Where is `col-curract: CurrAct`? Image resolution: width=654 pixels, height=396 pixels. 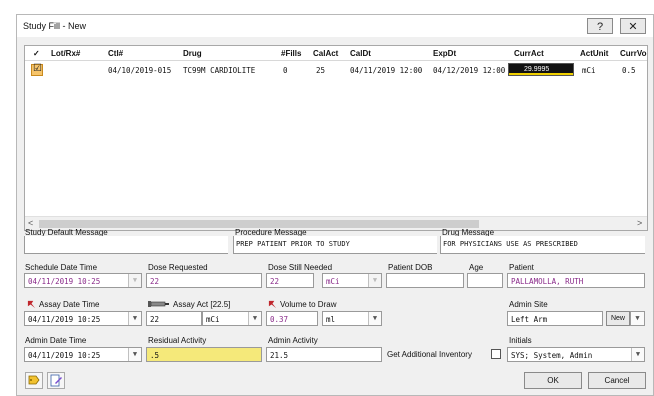 col-curract: CurrAct is located at coordinates (529, 53).